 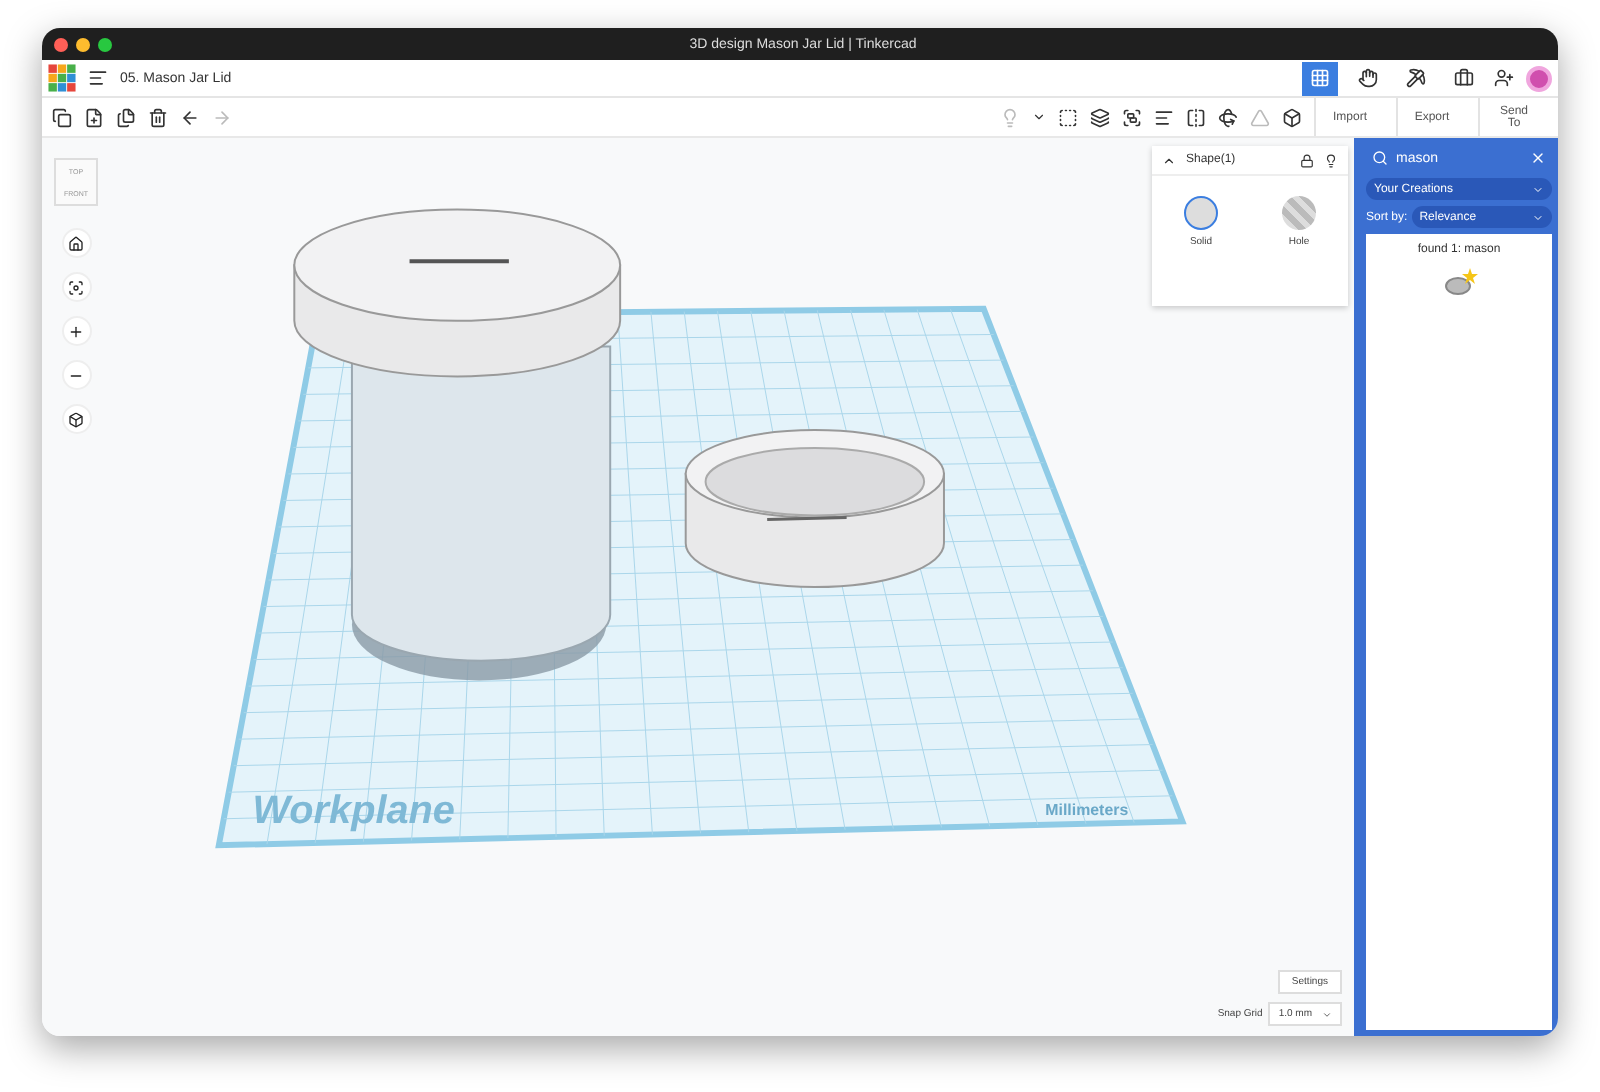 I want to click on collapse-icon, so click(x=1169, y=160).